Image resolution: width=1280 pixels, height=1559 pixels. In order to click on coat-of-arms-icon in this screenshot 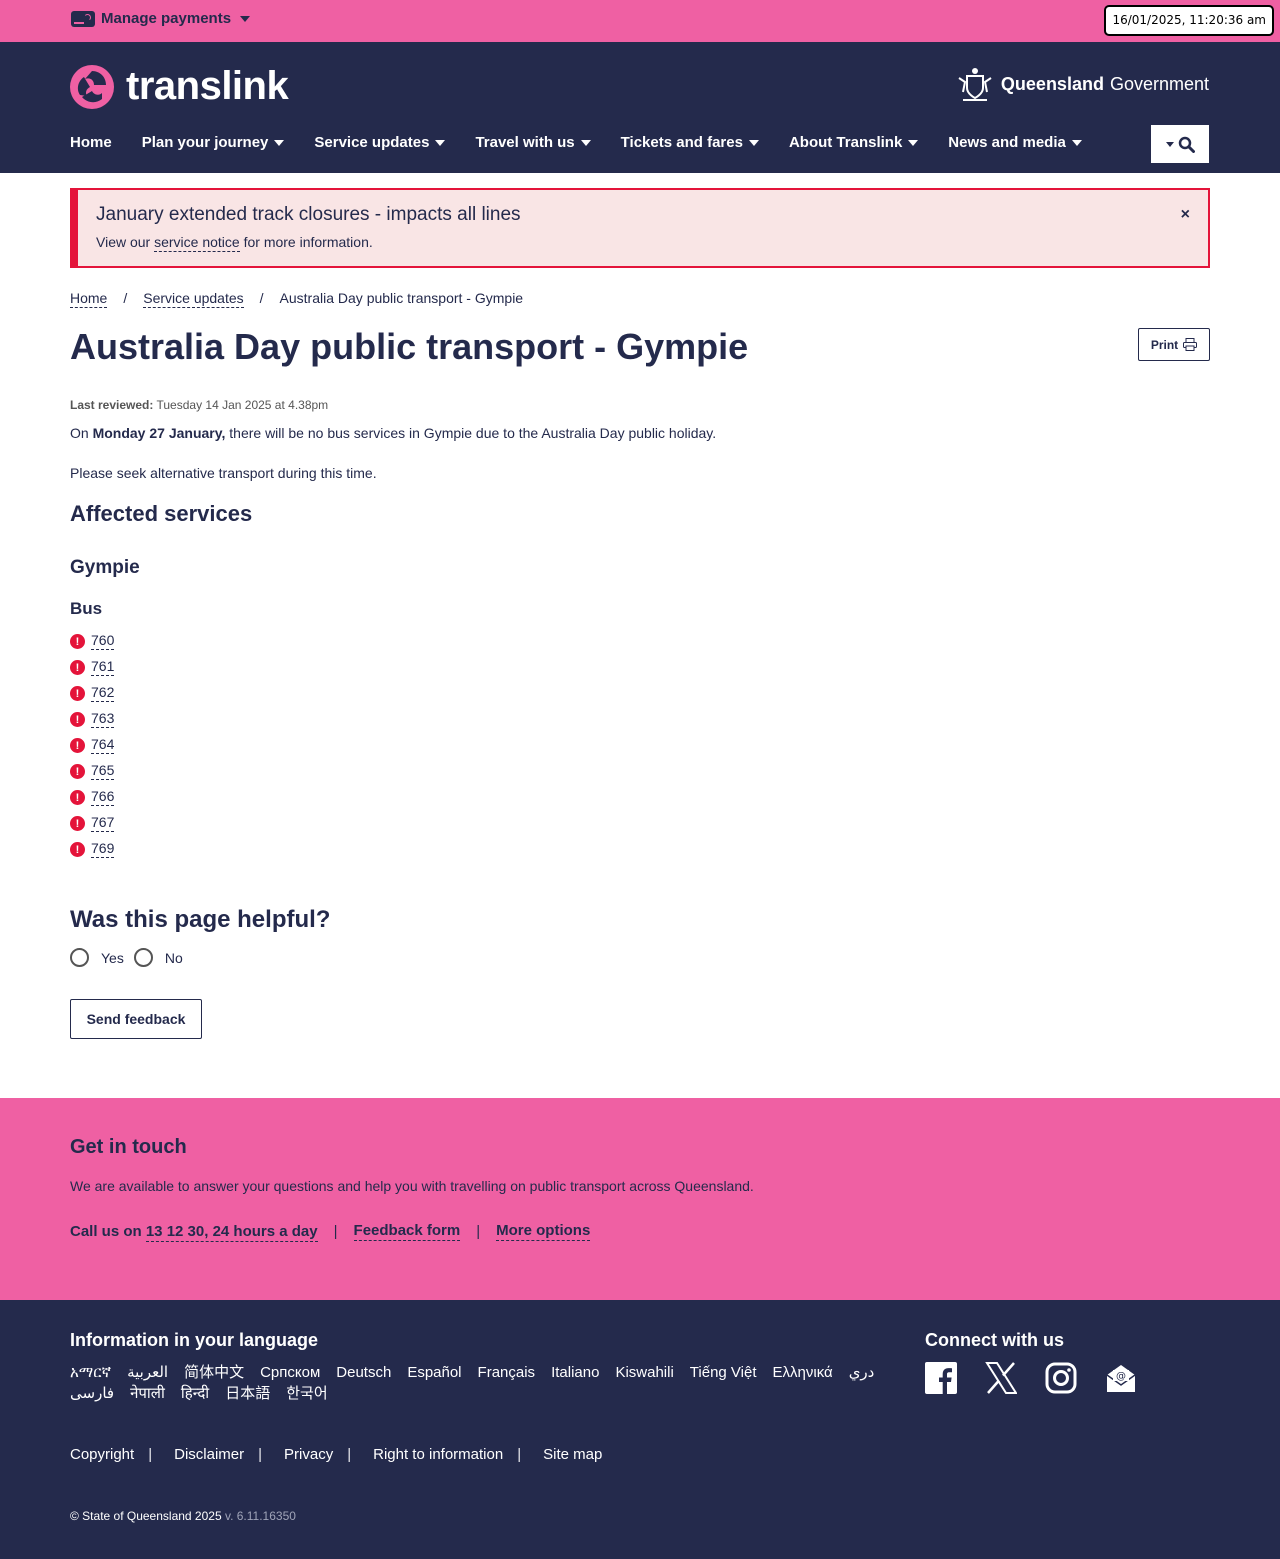, I will do `click(975, 84)`.